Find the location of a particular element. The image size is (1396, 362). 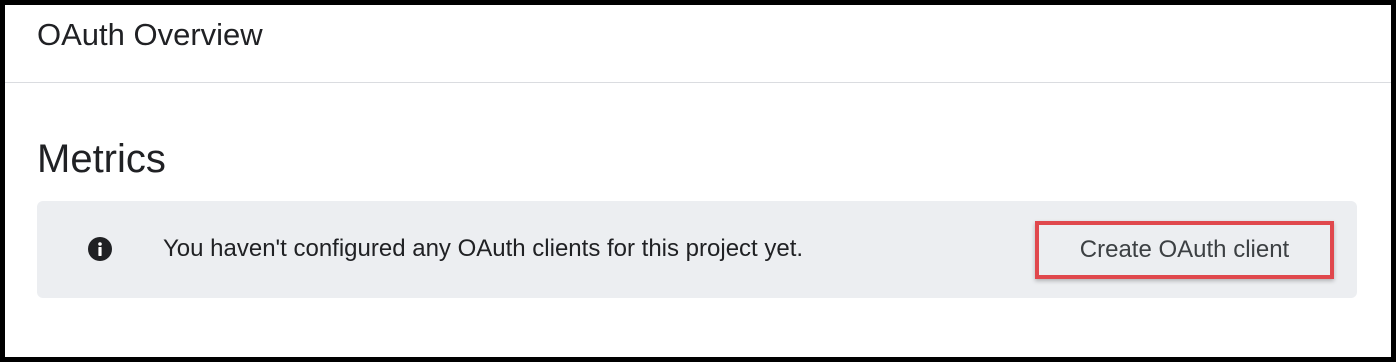

info-icon is located at coordinates (100, 249).